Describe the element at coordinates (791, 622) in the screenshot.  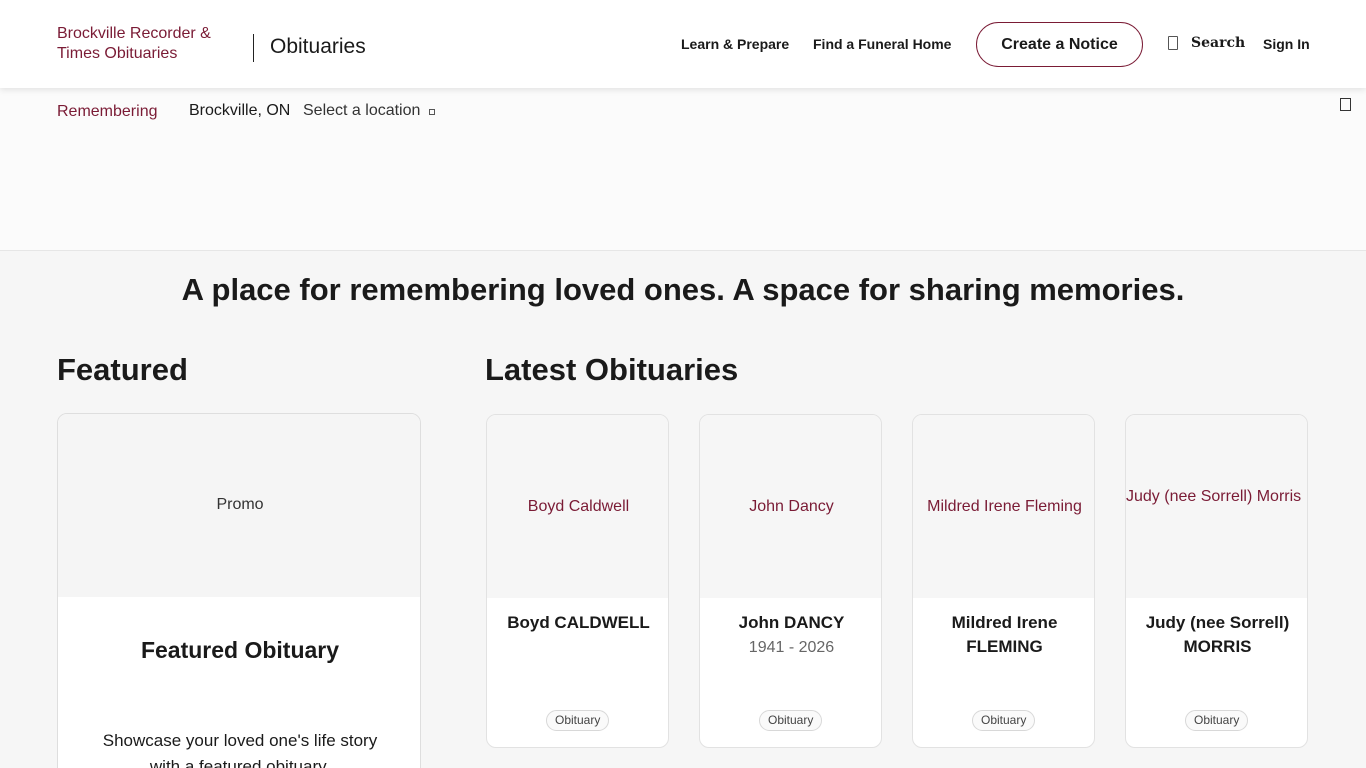
I see `obituary-name: John DANCY` at that location.